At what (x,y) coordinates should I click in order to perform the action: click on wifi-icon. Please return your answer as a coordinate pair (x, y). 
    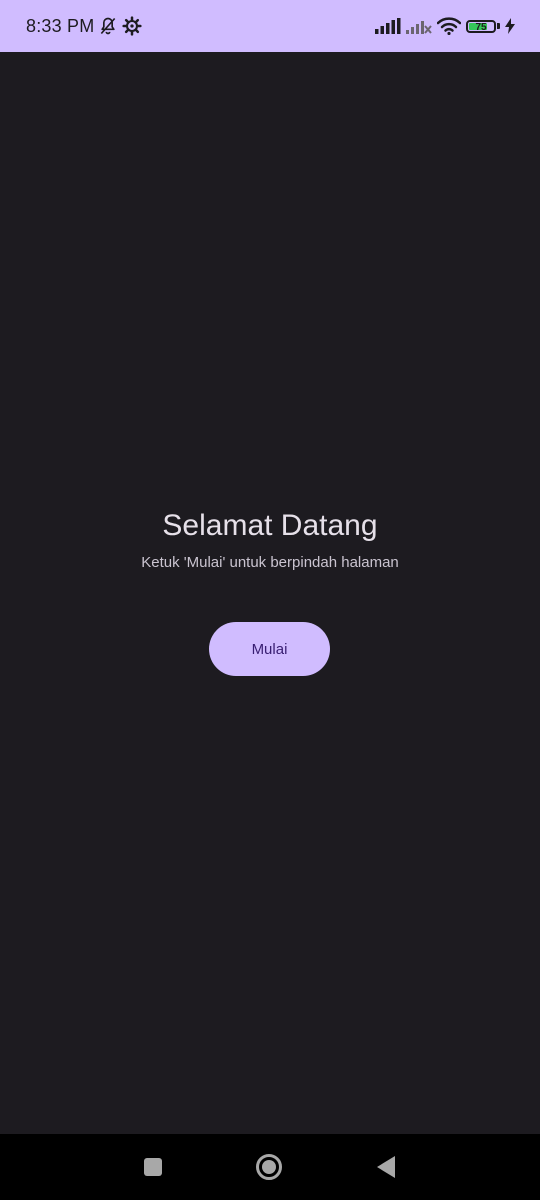
    Looking at the image, I should click on (449, 26).